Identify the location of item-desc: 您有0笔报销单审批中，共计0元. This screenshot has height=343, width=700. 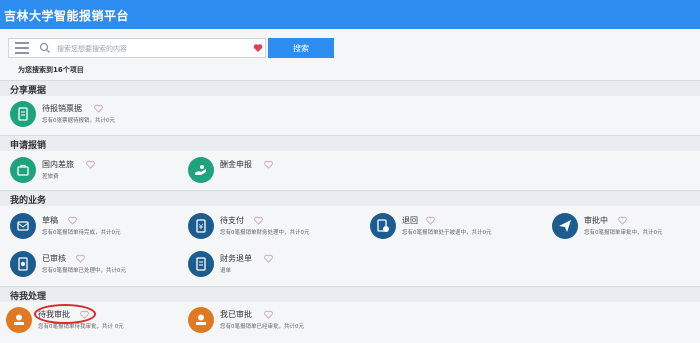
(623, 233).